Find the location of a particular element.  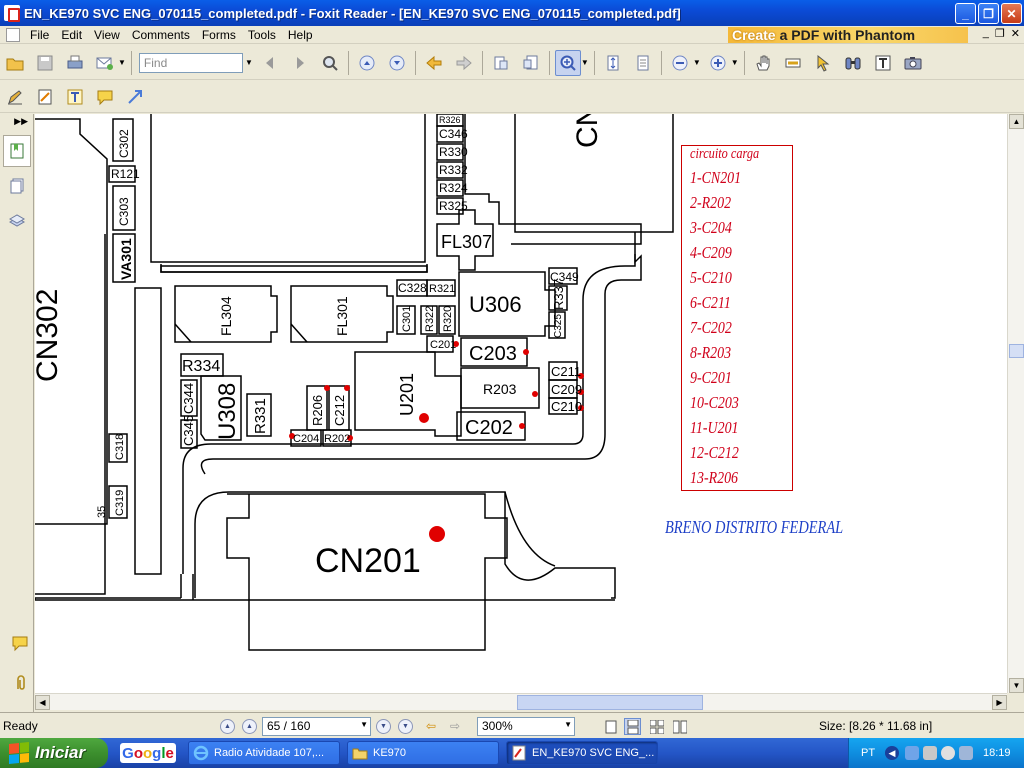

select-text-button is located at coordinates (793, 63).